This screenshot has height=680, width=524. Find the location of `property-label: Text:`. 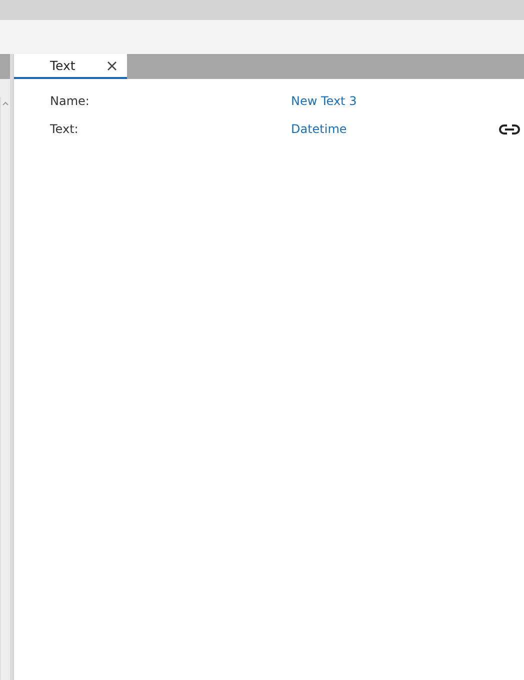

property-label: Text: is located at coordinates (65, 129).